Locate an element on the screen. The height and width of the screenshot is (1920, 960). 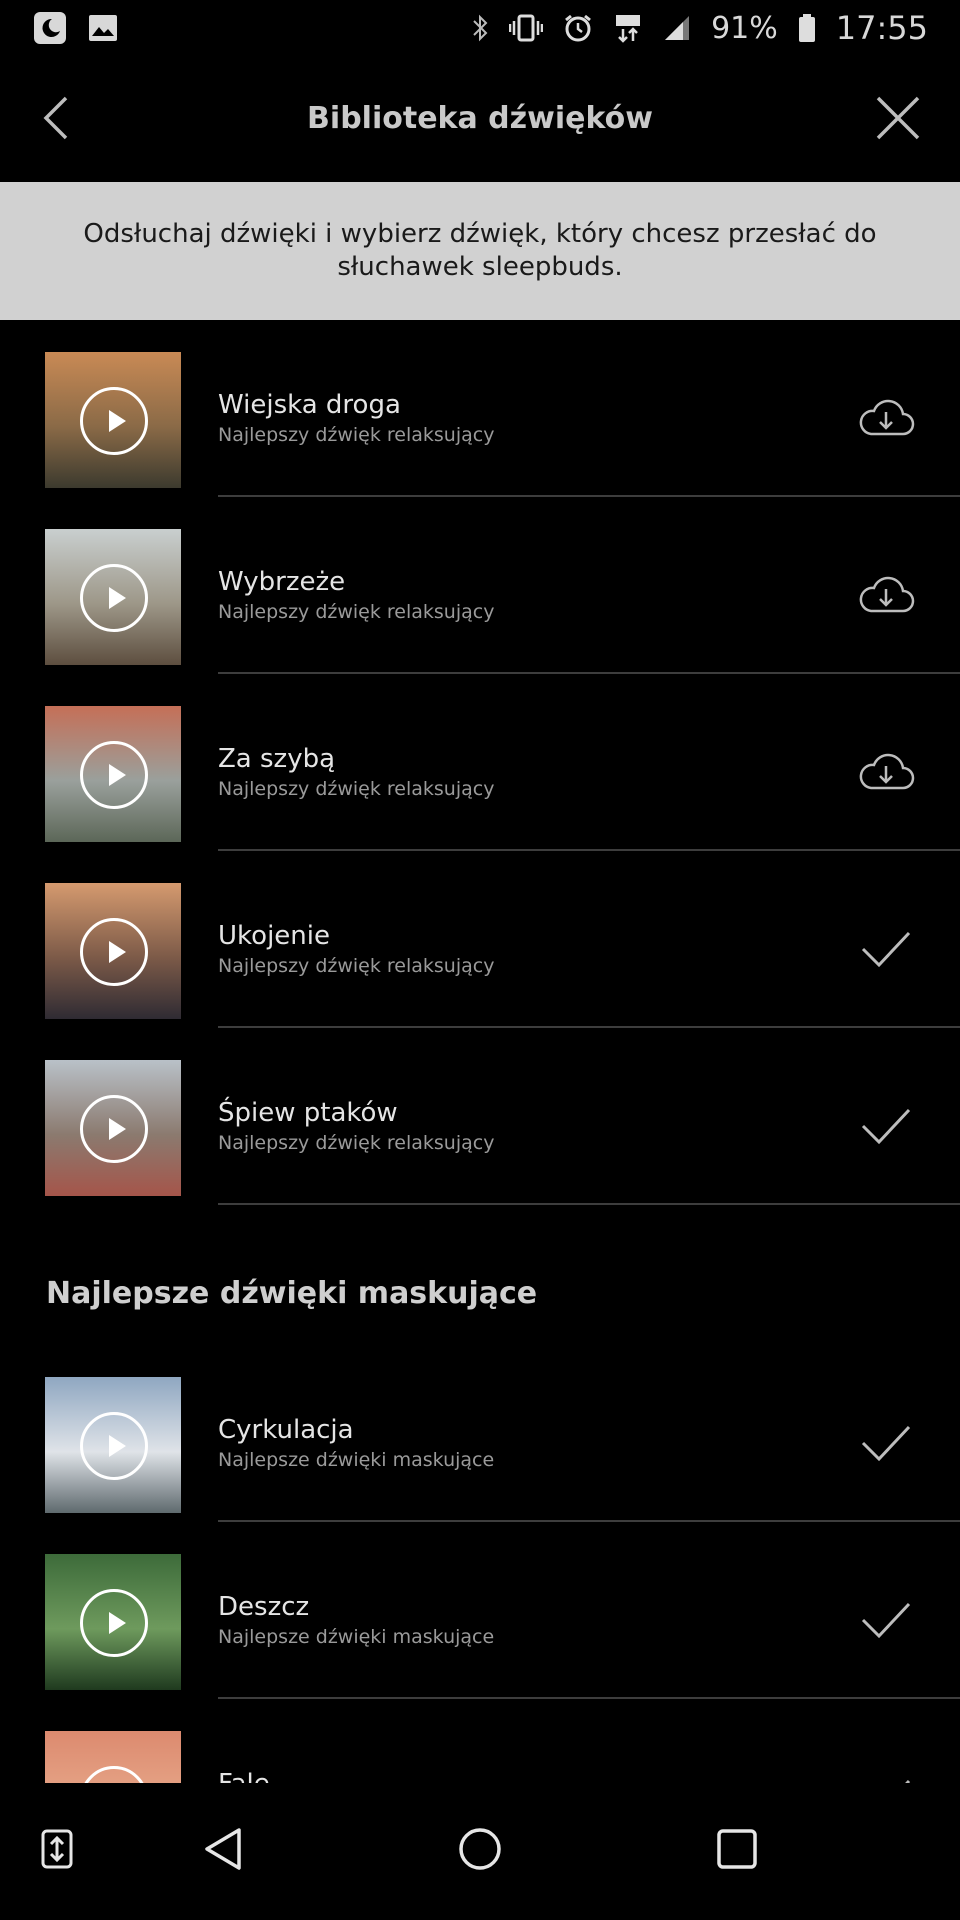
signal-icon is located at coordinates (677, 28).